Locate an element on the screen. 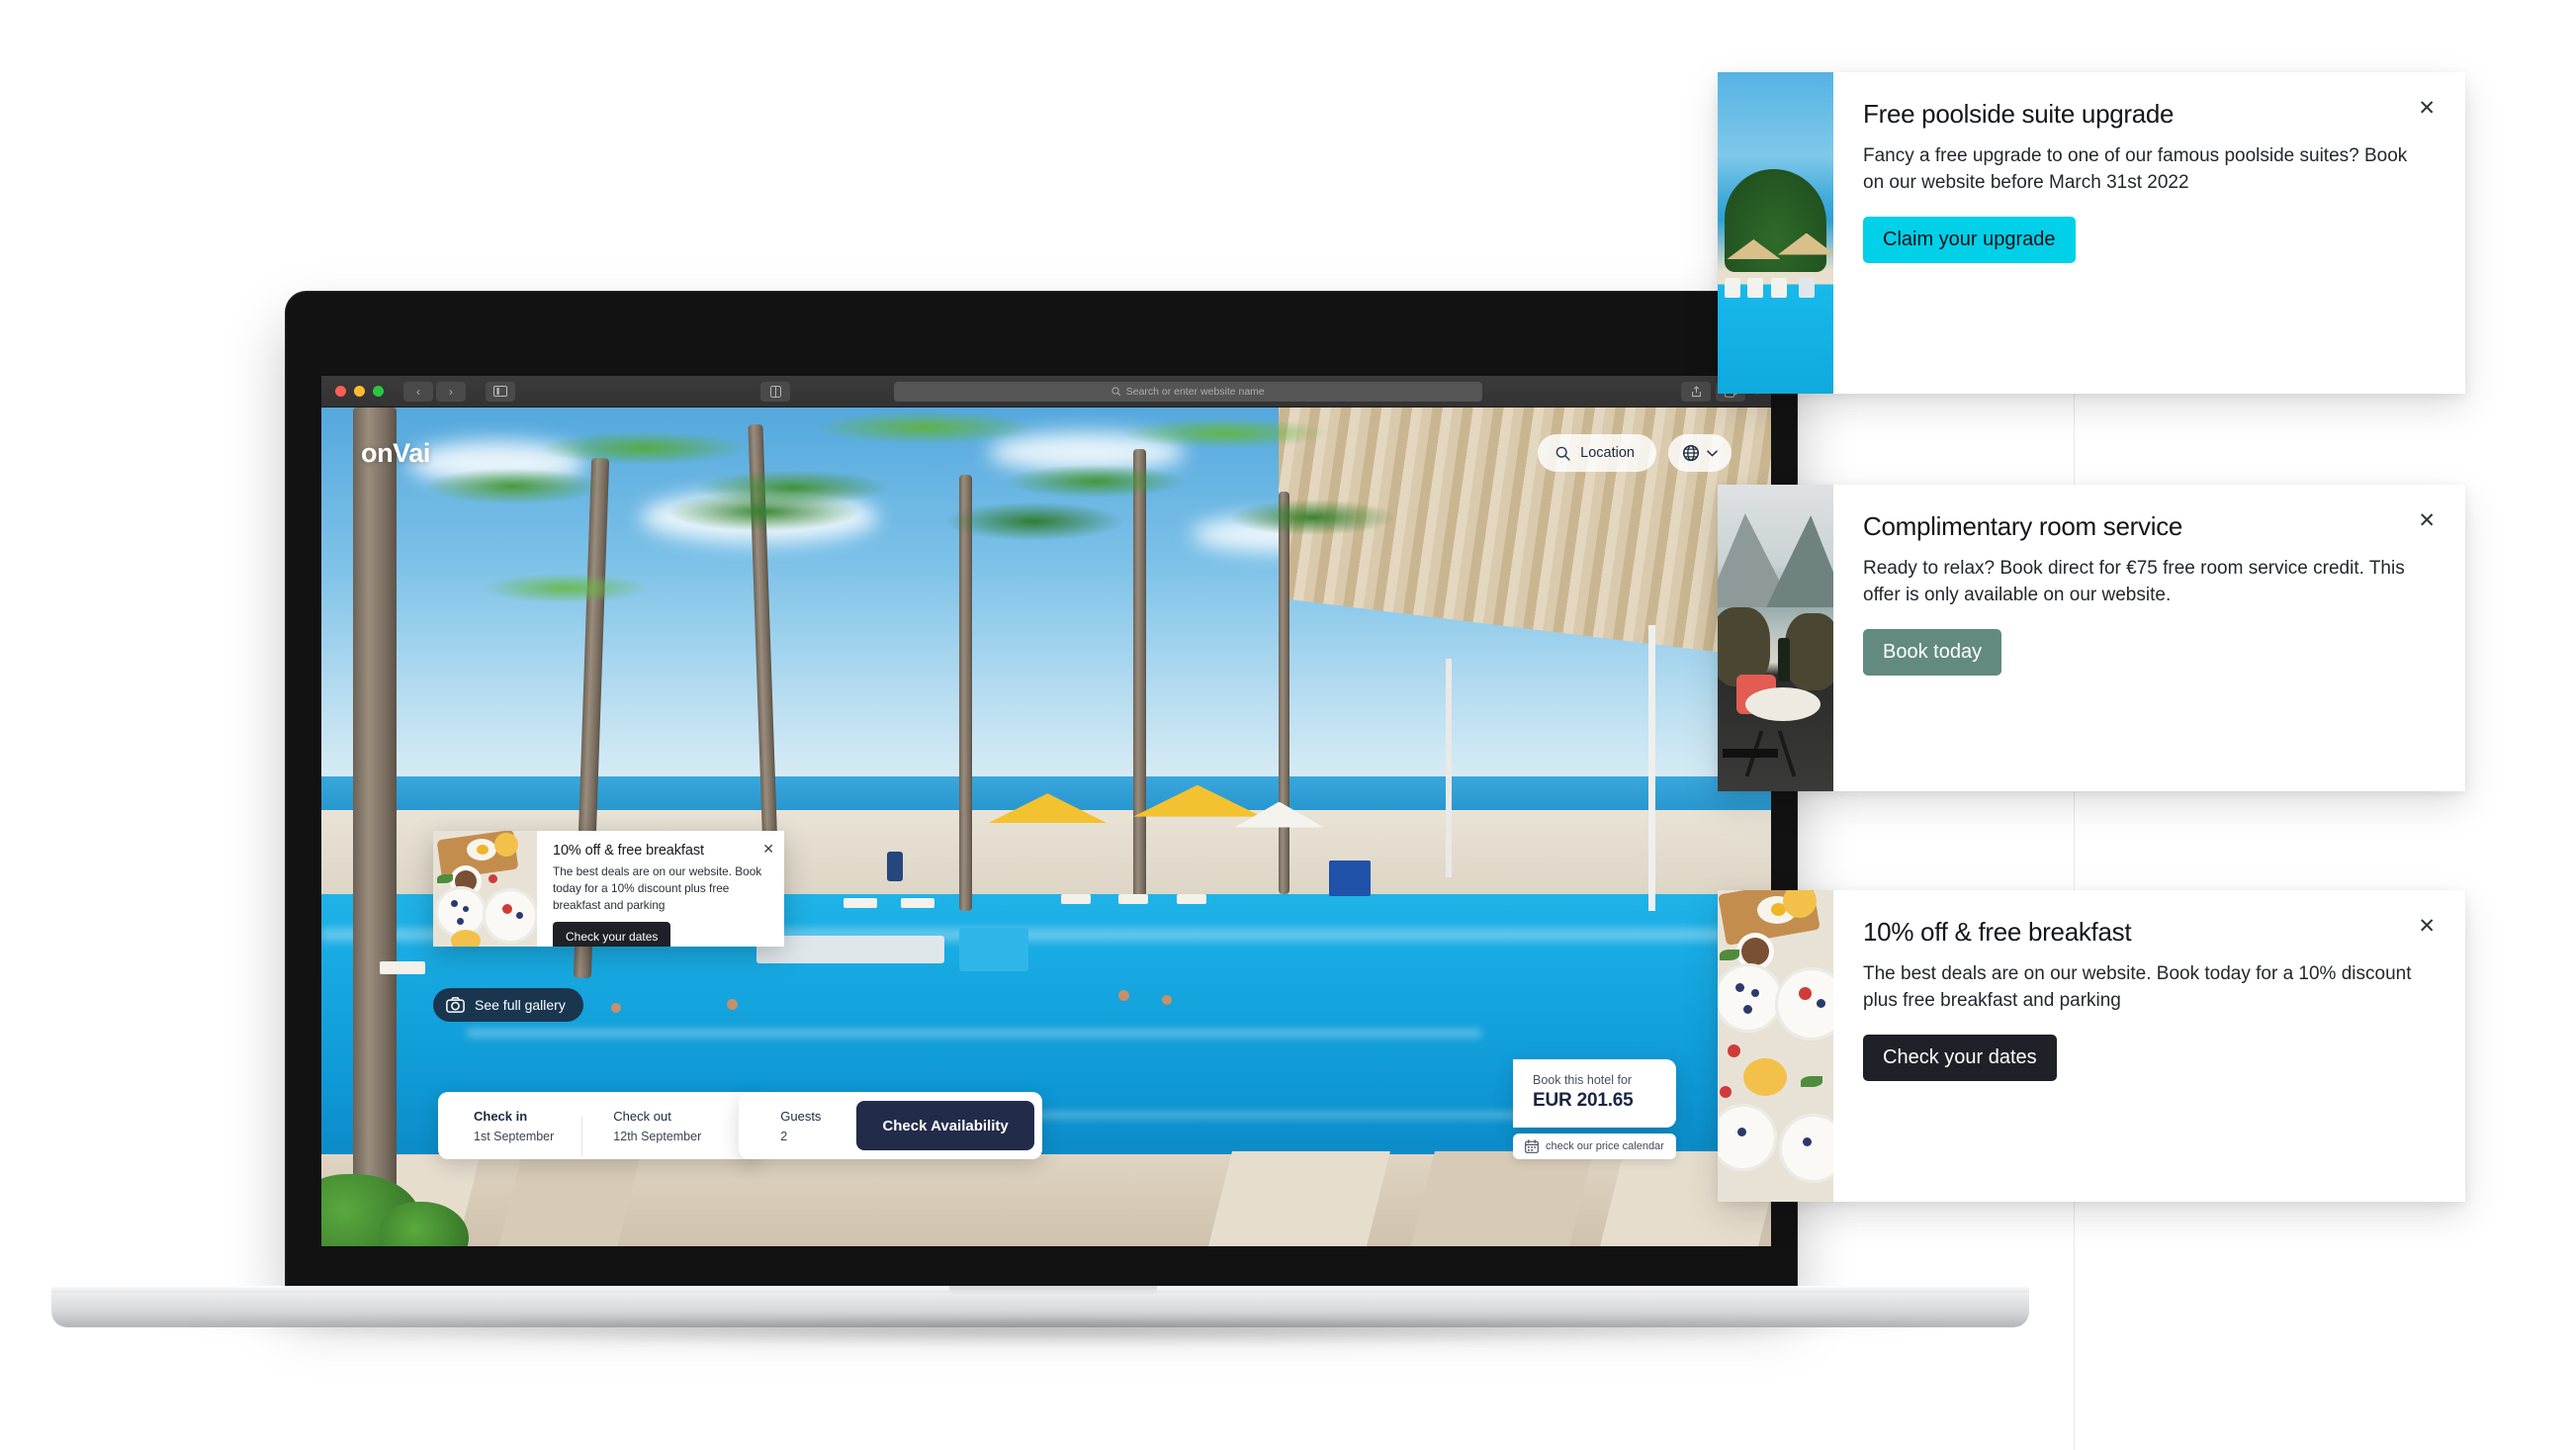  sidebar-button-group is located at coordinates (500, 391).